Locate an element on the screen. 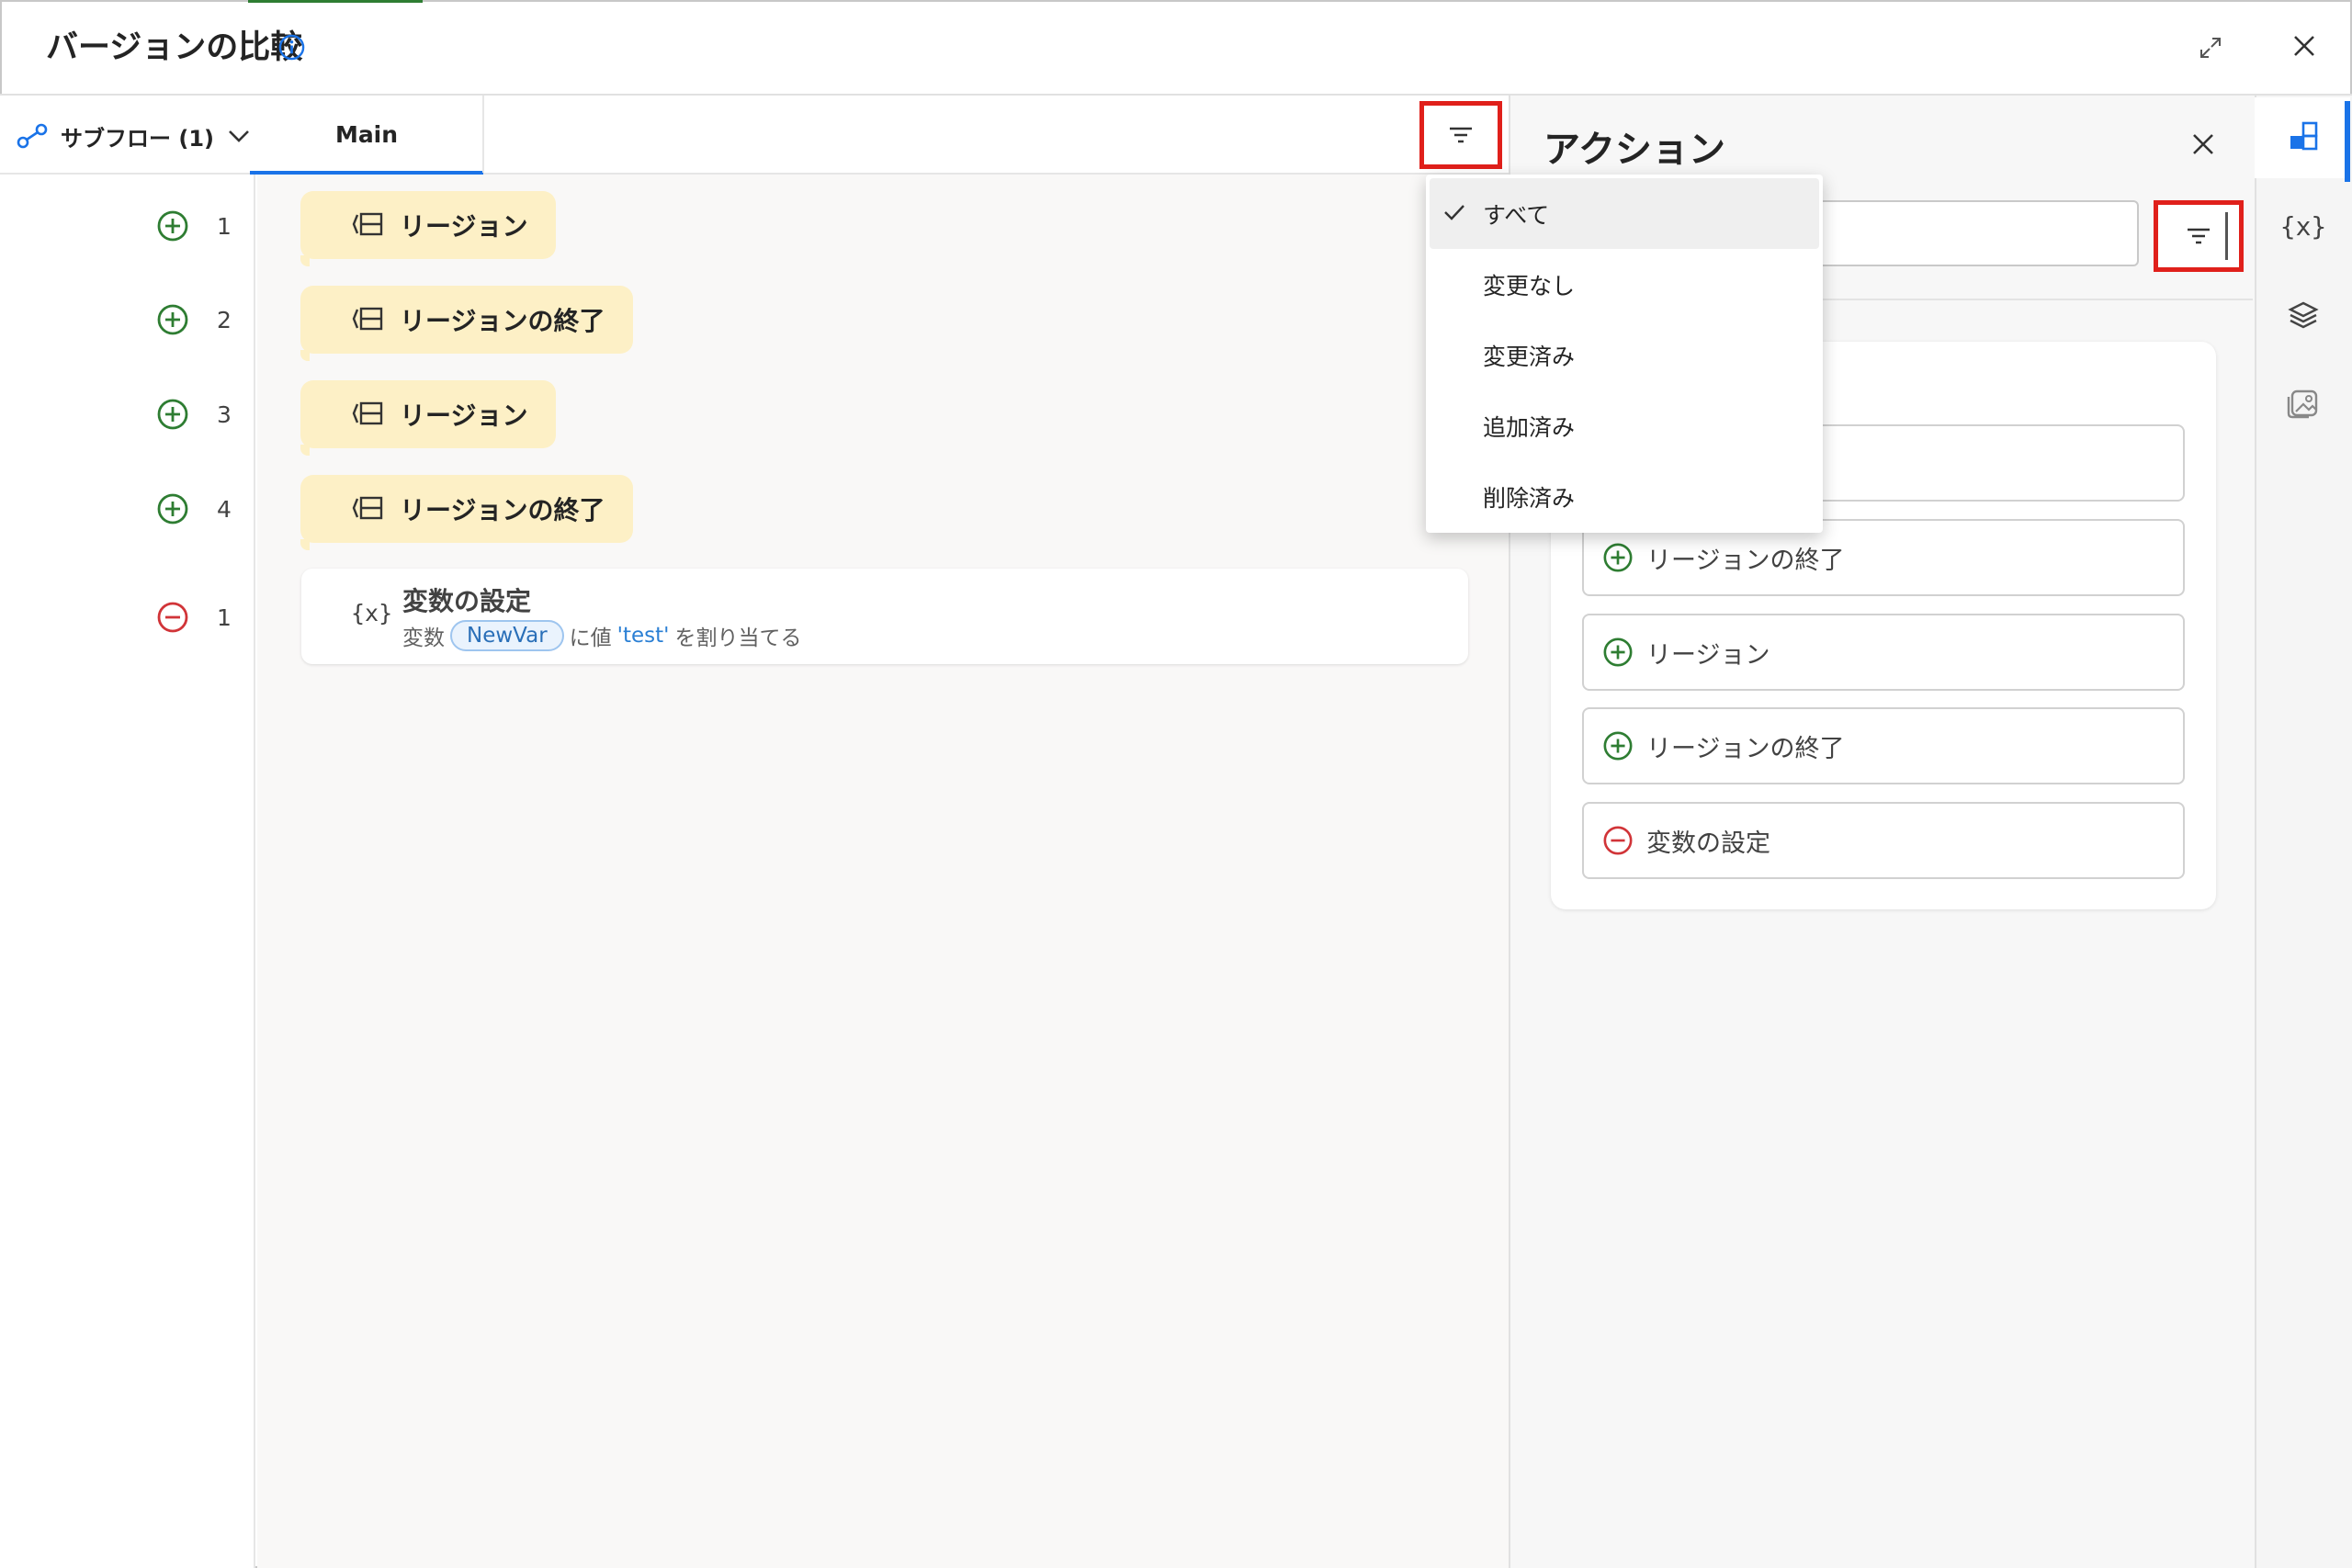 Image resolution: width=2352 pixels, height=1568 pixels. list-item: 変数の設定 is located at coordinates (1883, 841).